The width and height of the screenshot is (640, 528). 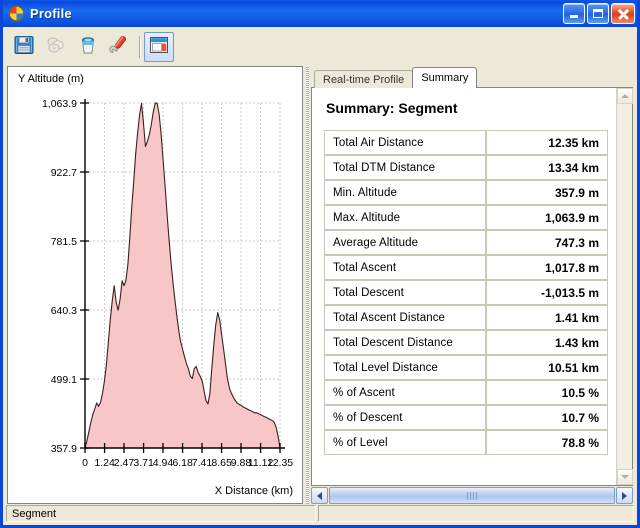 What do you see at coordinates (405, 217) in the screenshot?
I see `summary-row-label: Max. Altitude` at bounding box center [405, 217].